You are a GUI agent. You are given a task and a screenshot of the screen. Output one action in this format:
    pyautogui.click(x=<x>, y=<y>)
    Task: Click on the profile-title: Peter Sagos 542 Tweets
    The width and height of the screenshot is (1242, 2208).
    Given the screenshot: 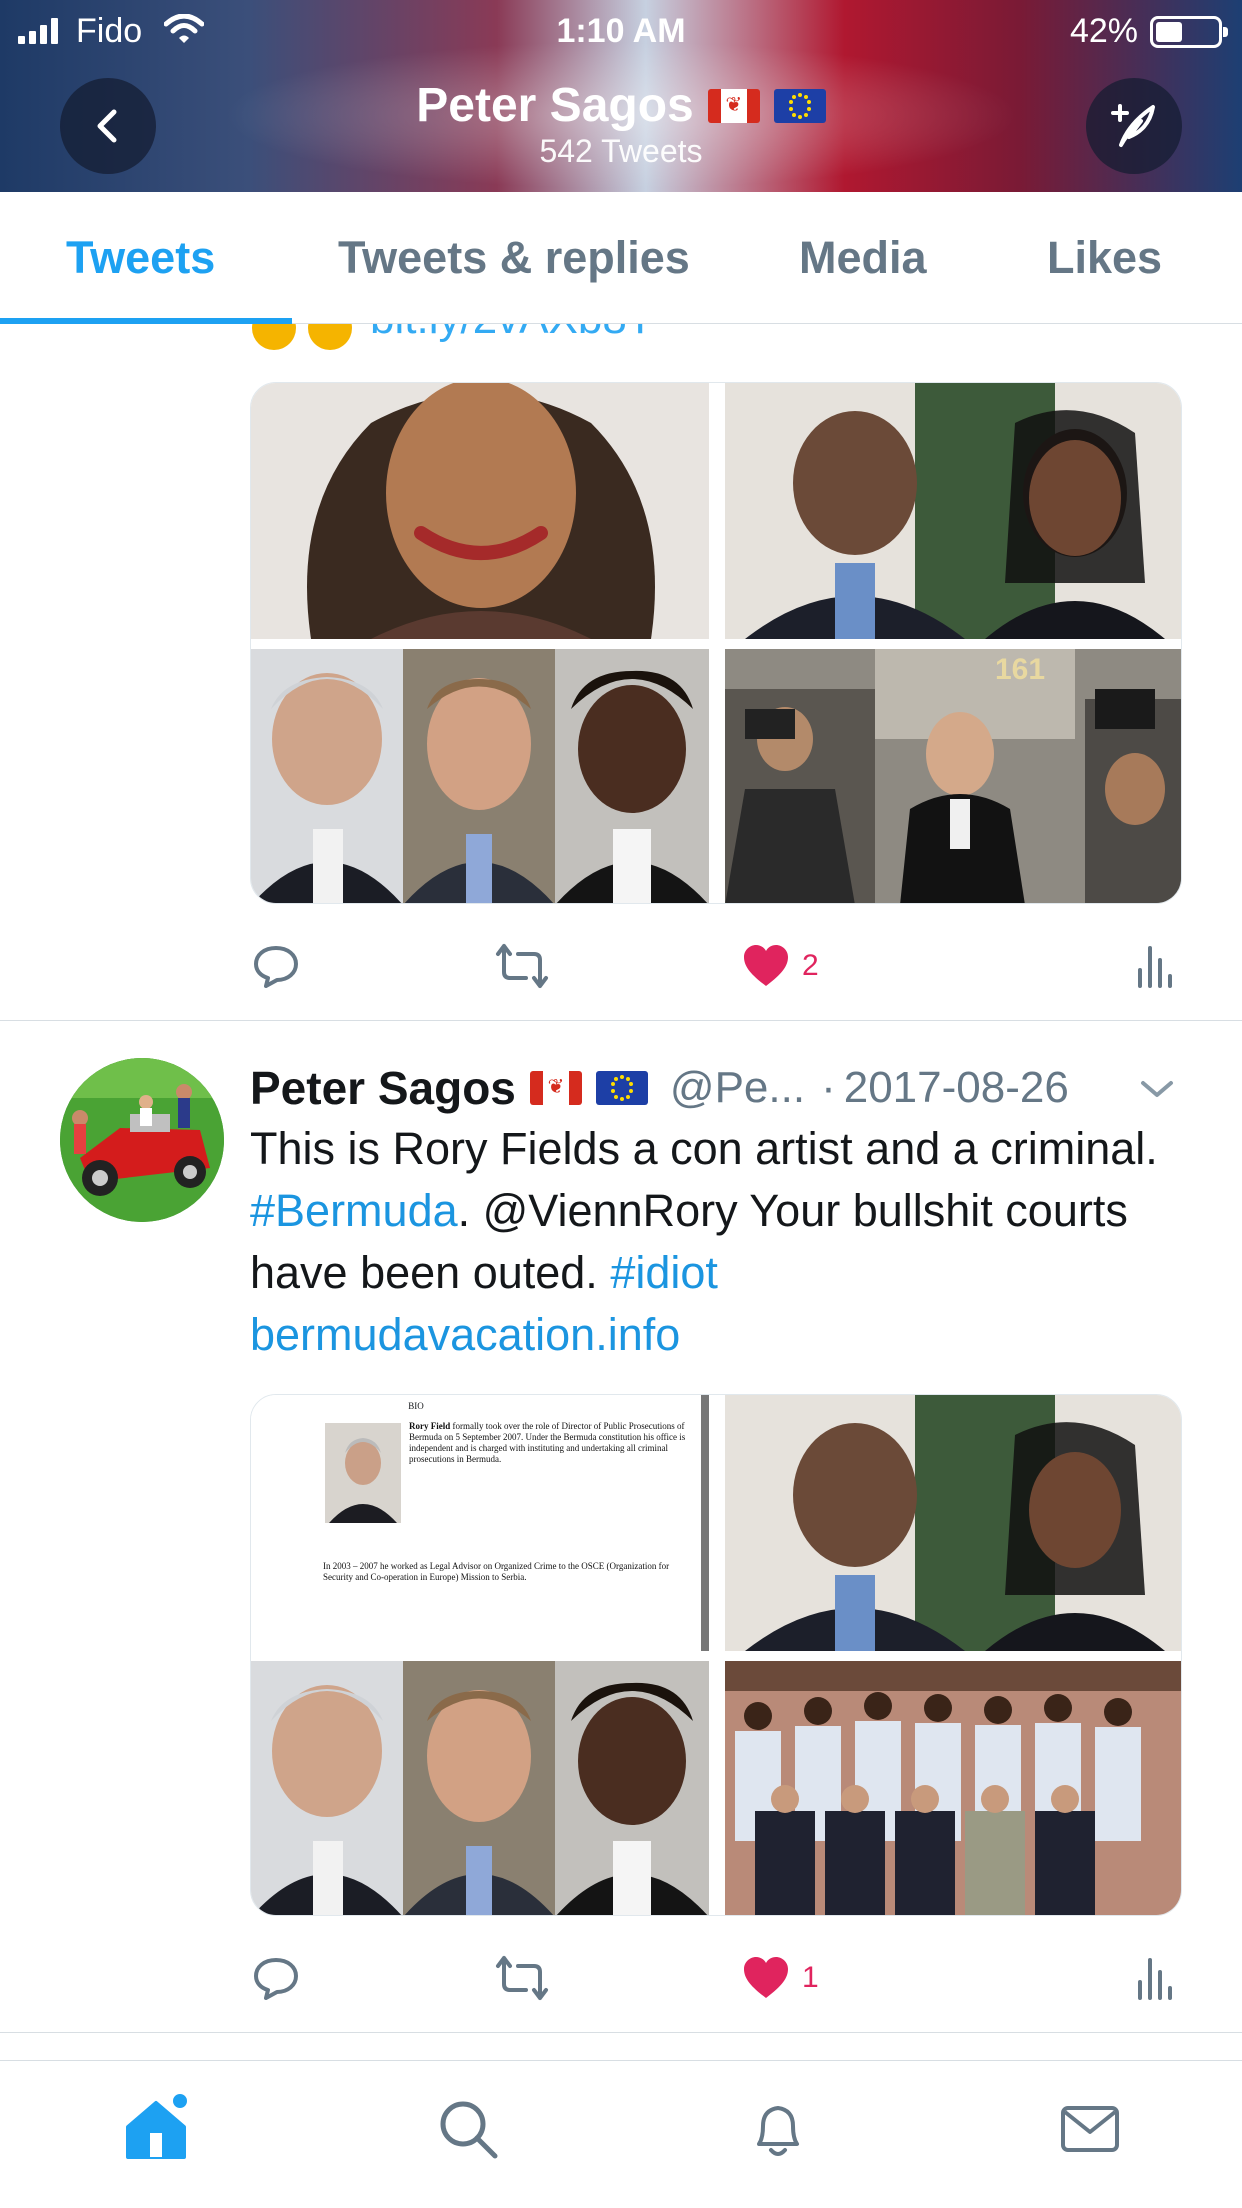 What is the action you would take?
    pyautogui.click(x=621, y=124)
    